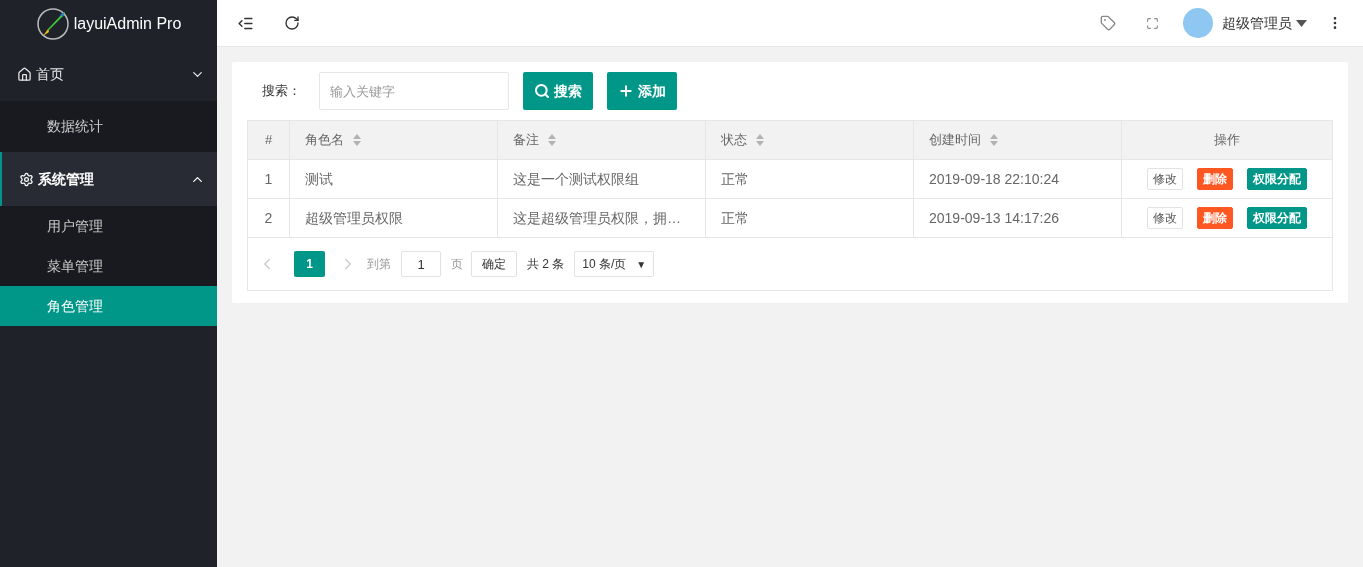 The image size is (1363, 567). Describe the element at coordinates (626, 91) in the screenshot. I see `plus-icon` at that location.